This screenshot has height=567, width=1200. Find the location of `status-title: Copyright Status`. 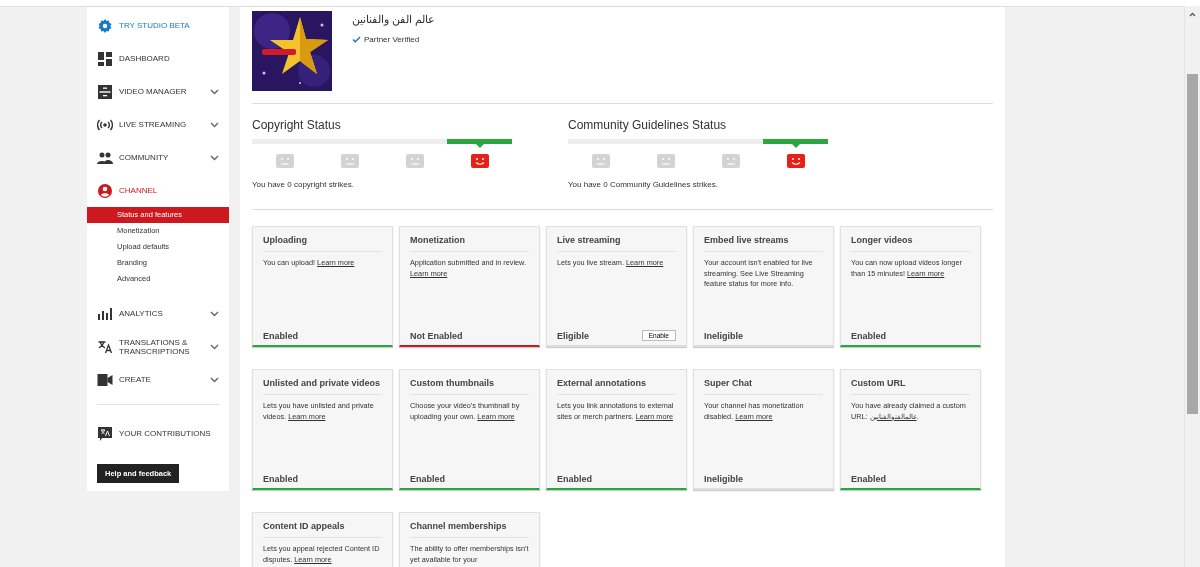

status-title: Copyright Status is located at coordinates (297, 125).